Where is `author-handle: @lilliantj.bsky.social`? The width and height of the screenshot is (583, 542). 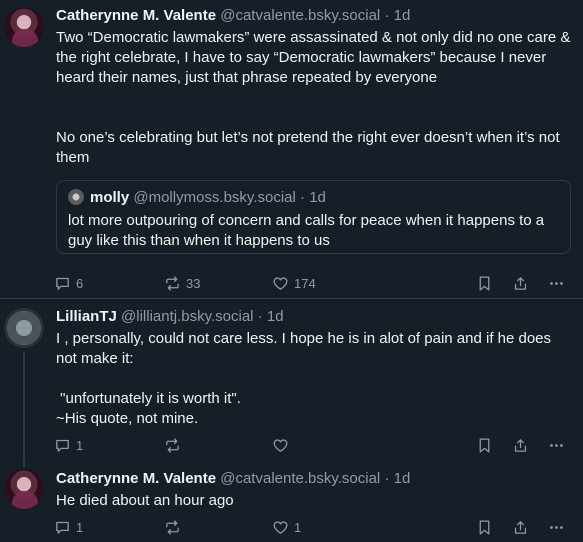
author-handle: @lilliantj.bsky.social is located at coordinates (187, 316).